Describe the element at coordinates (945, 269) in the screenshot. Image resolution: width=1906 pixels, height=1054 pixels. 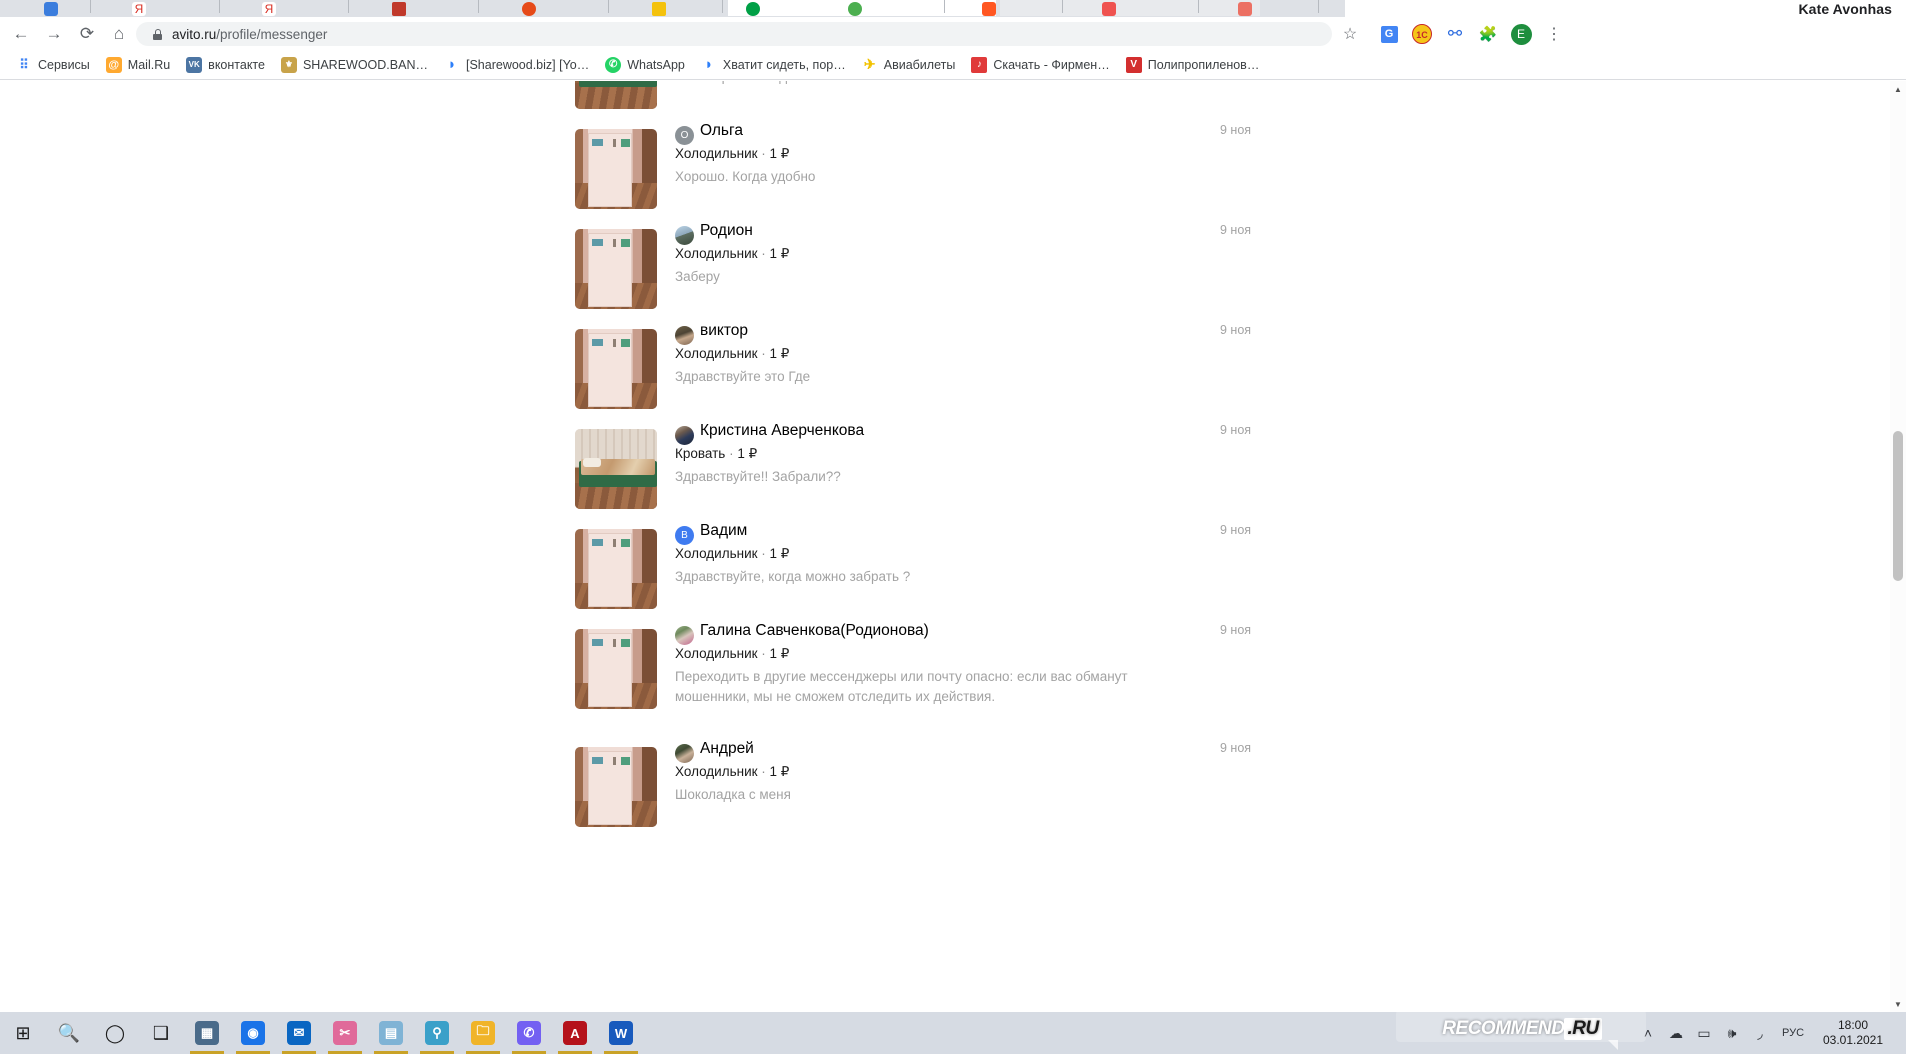
I see `chat-list-item: Родион Холодильник · 1 ₽ Заберу 9 ноя` at that location.